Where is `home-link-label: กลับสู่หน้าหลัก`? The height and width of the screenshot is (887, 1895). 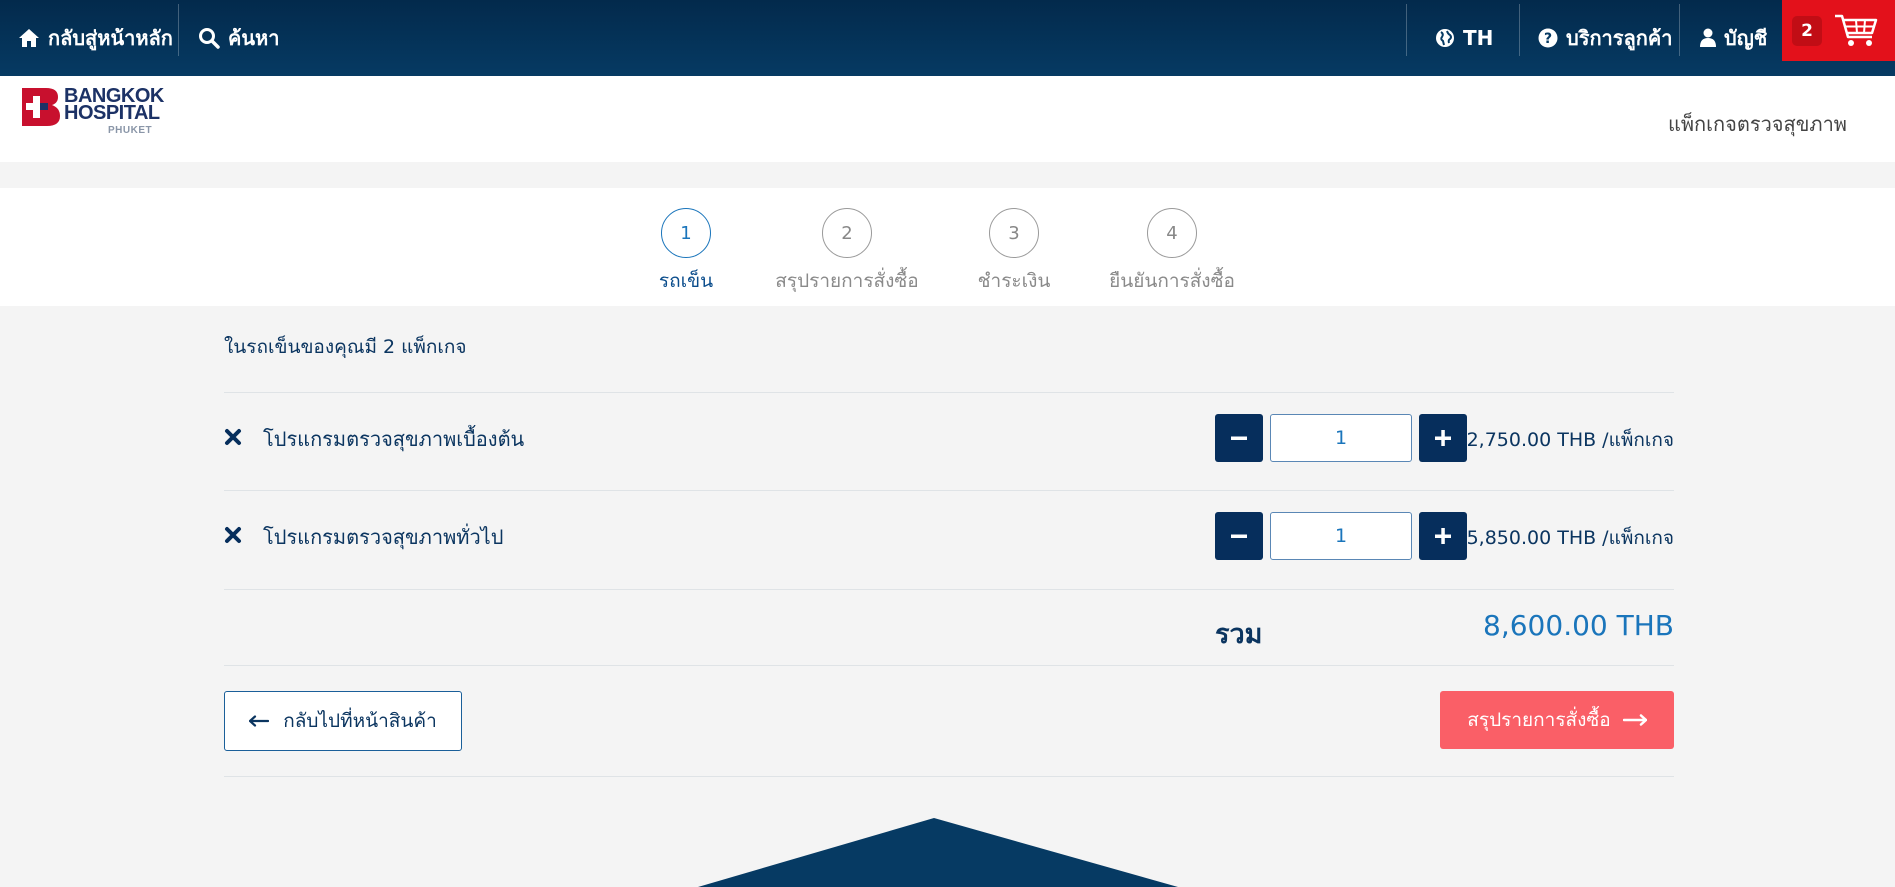 home-link-label: กลับสู่หน้าหลัก is located at coordinates (110, 38).